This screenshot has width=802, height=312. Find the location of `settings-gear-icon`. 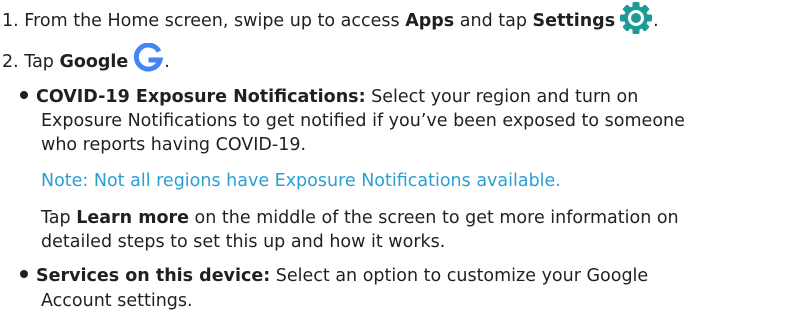

settings-gear-icon is located at coordinates (636, 18).